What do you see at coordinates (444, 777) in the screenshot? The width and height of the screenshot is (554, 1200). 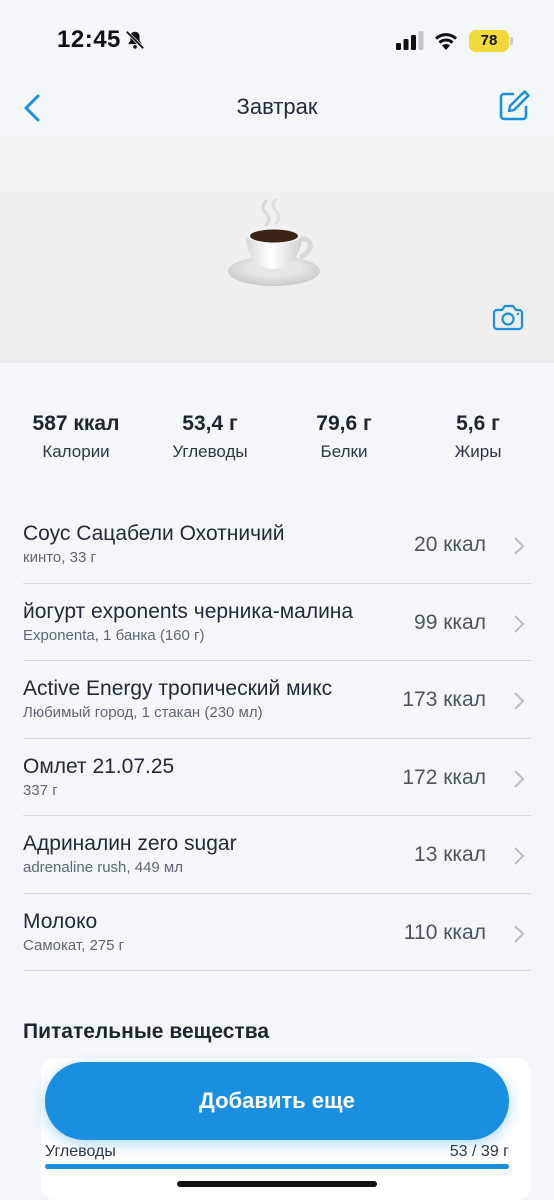 I see `food-kcal: 172 ккал` at bounding box center [444, 777].